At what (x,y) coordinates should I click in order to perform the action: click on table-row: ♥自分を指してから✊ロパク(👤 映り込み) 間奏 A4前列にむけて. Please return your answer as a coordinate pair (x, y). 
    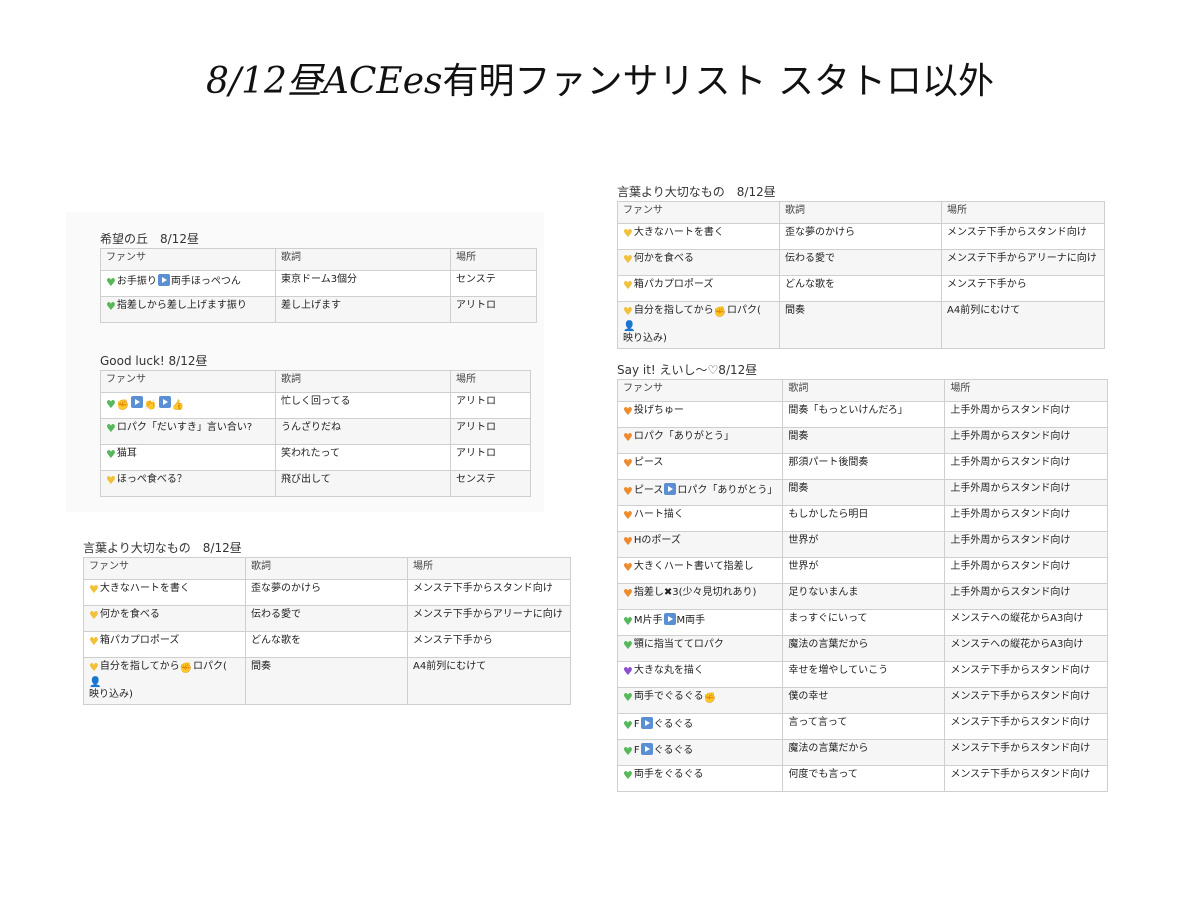
    Looking at the image, I should click on (861, 325).